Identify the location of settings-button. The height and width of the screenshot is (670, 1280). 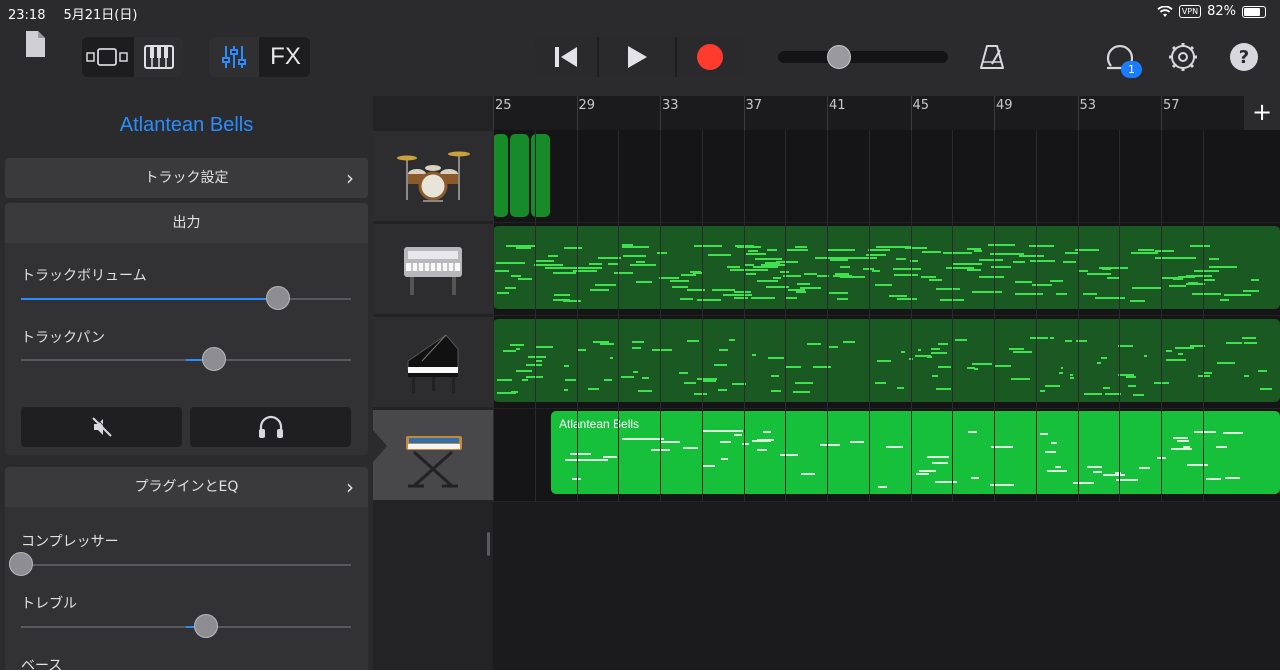
(1183, 57).